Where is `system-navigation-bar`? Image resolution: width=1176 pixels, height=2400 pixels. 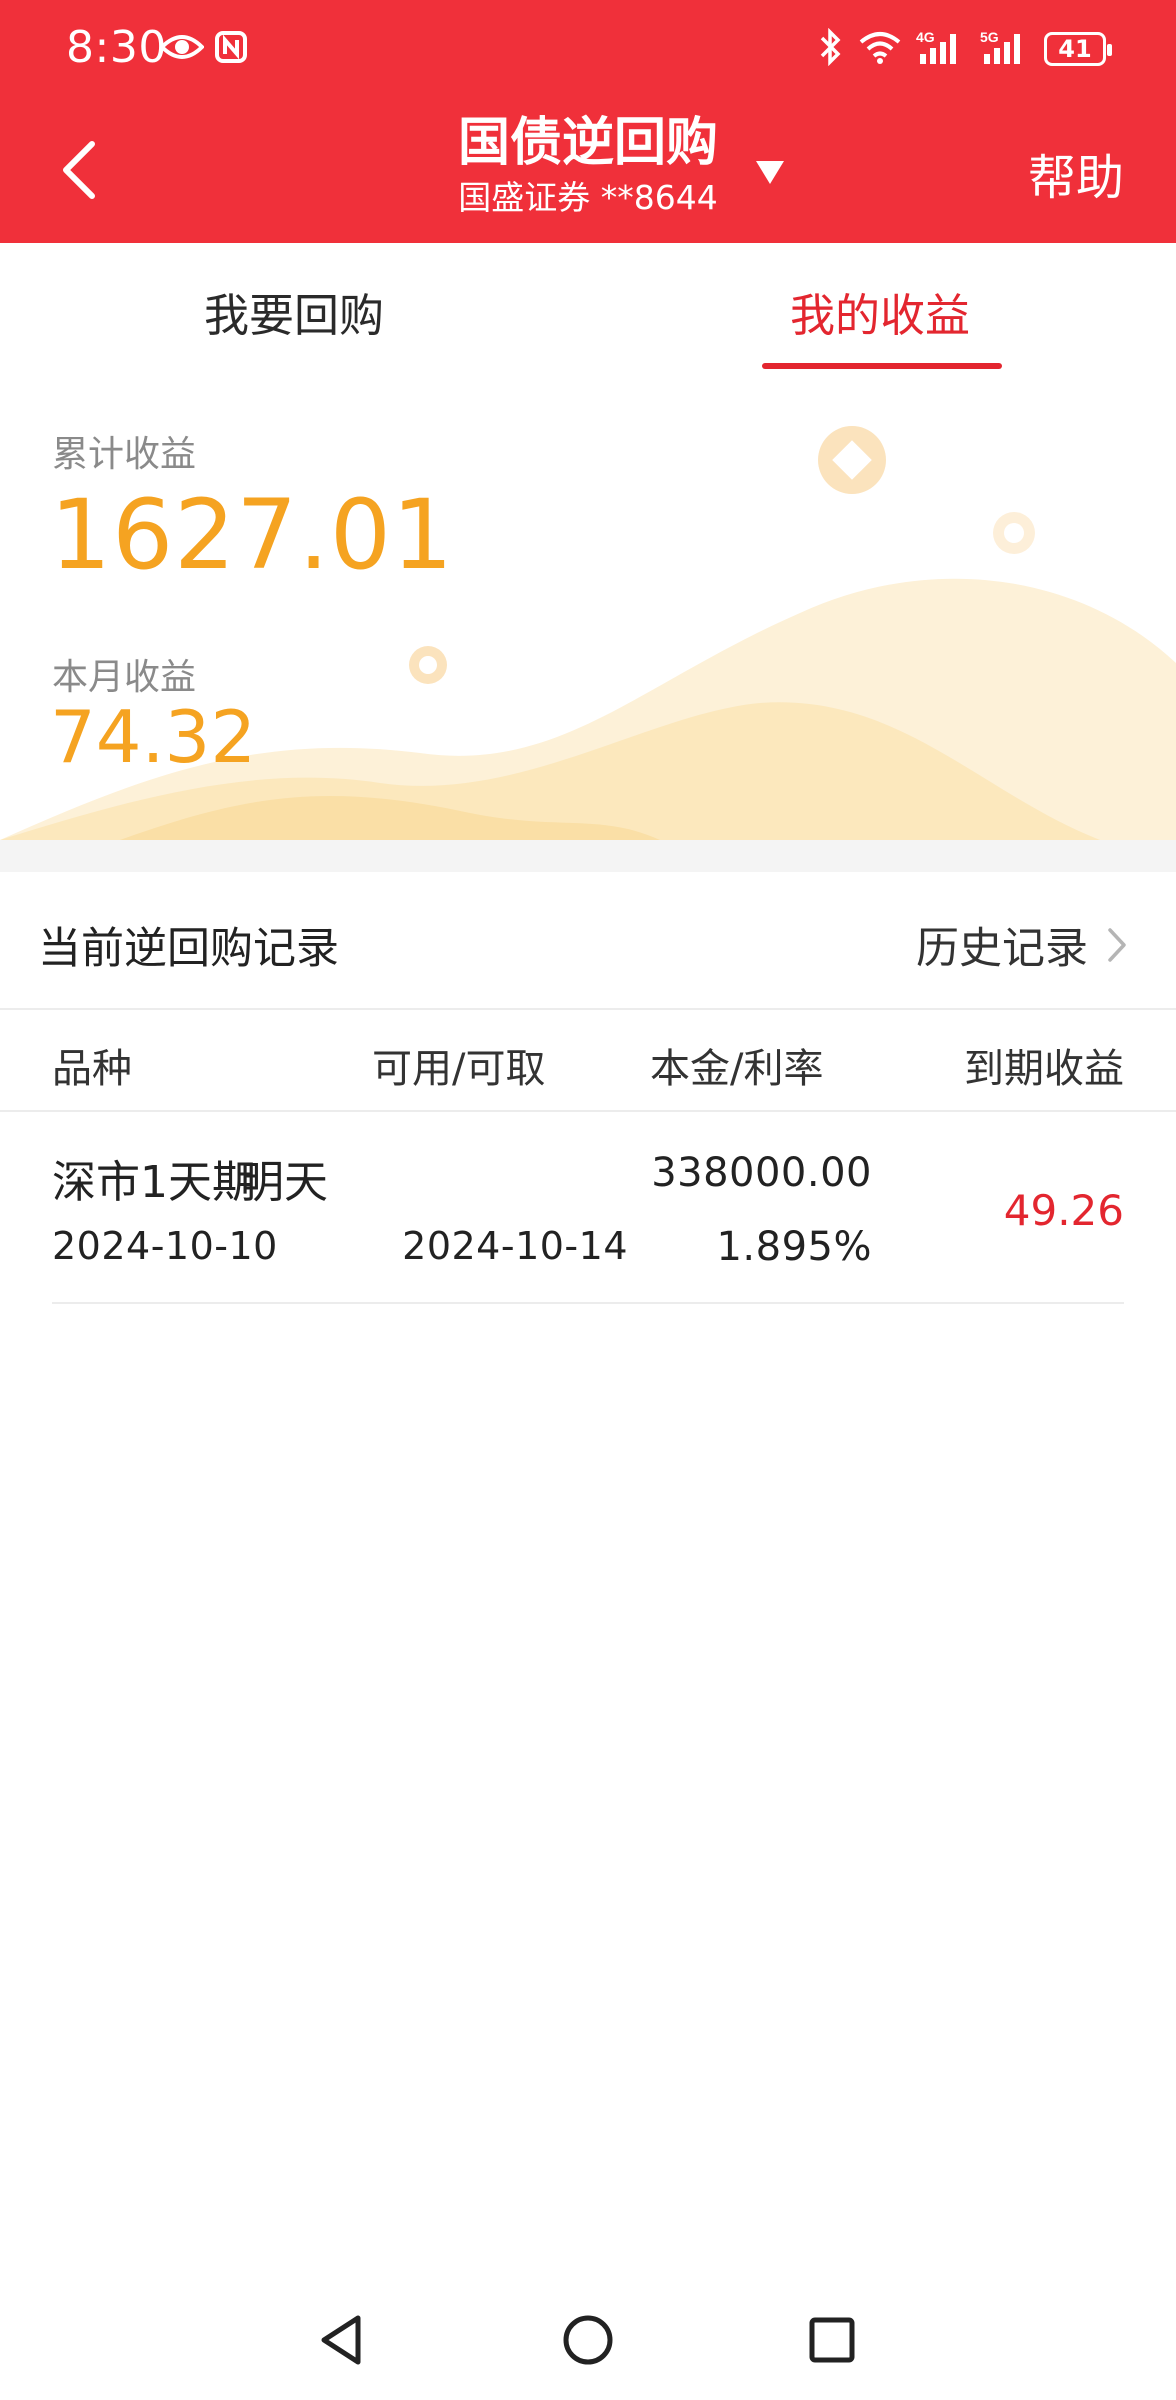 system-navigation-bar is located at coordinates (588, 2340).